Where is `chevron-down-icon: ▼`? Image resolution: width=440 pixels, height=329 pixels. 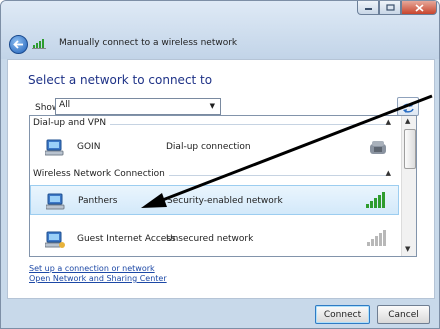
chevron-down-icon: ▼ is located at coordinates (212, 106).